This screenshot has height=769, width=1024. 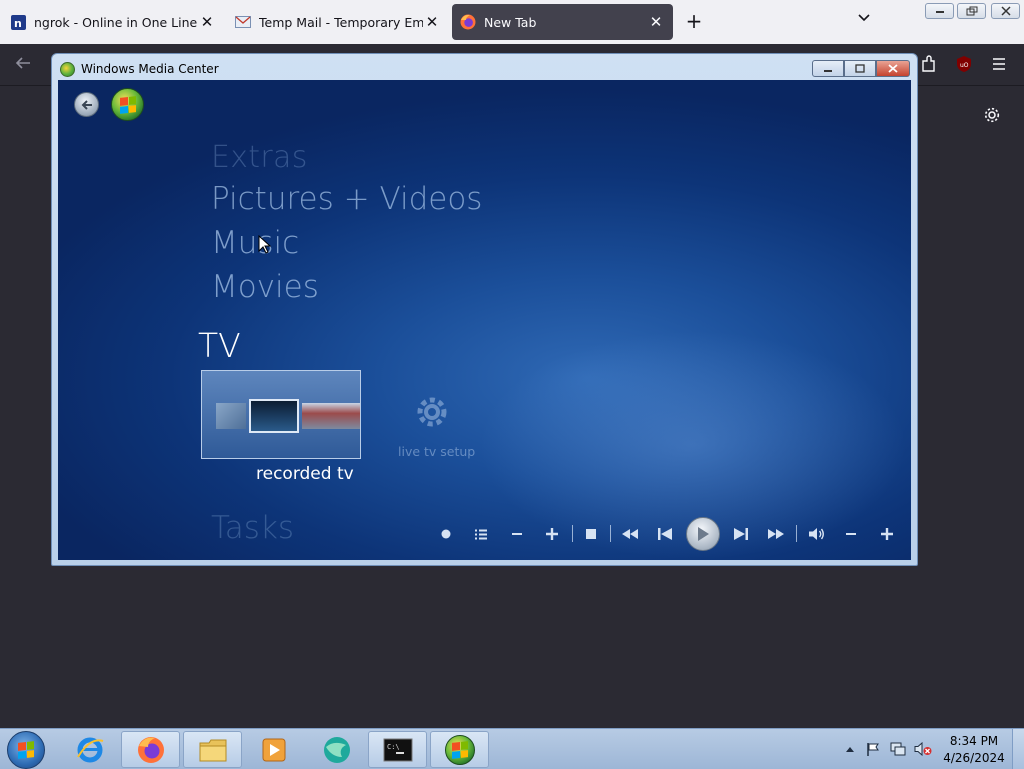 I want to click on taskbar-firefox, so click(x=150, y=749).